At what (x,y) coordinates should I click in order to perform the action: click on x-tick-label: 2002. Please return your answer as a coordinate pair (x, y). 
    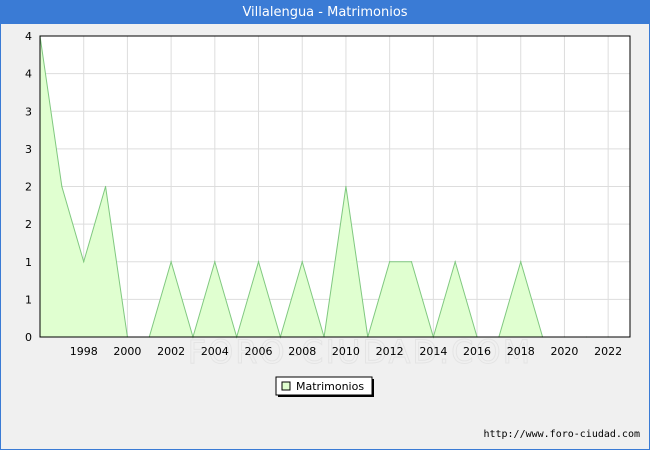
    Looking at the image, I should click on (171, 351).